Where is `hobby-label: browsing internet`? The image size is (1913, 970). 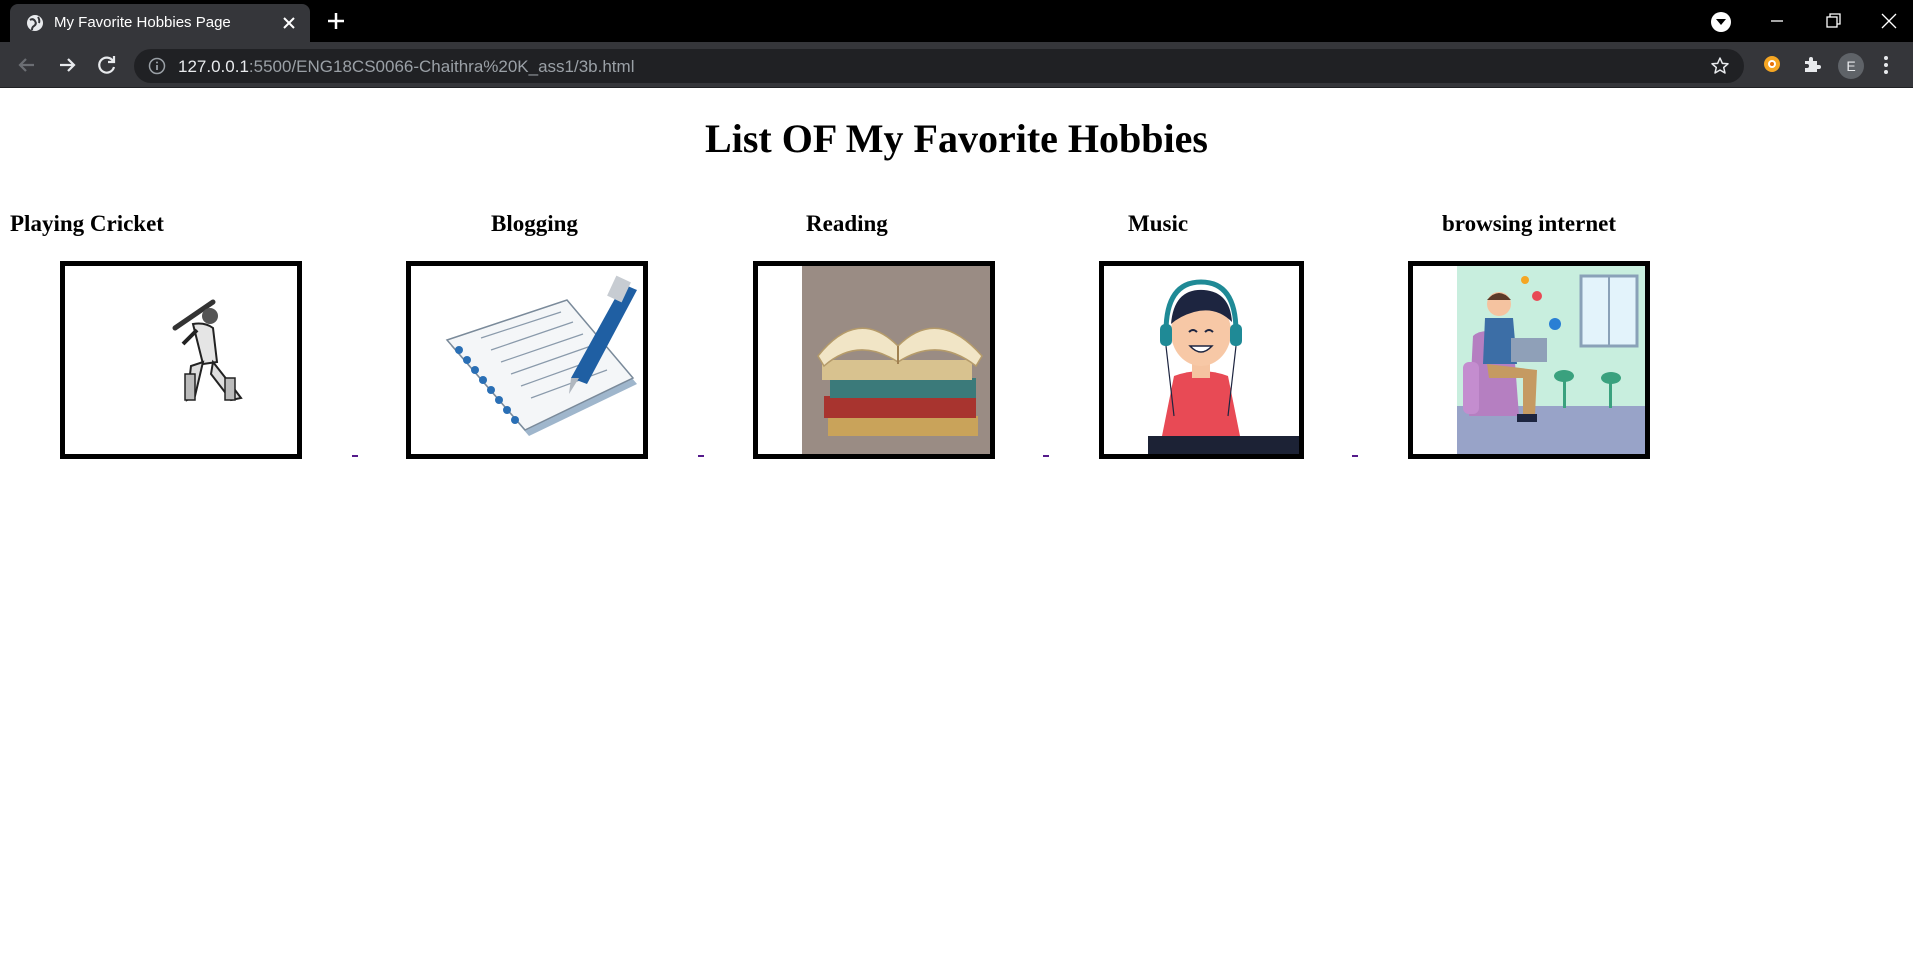 hobby-label: browsing internet is located at coordinates (1529, 223).